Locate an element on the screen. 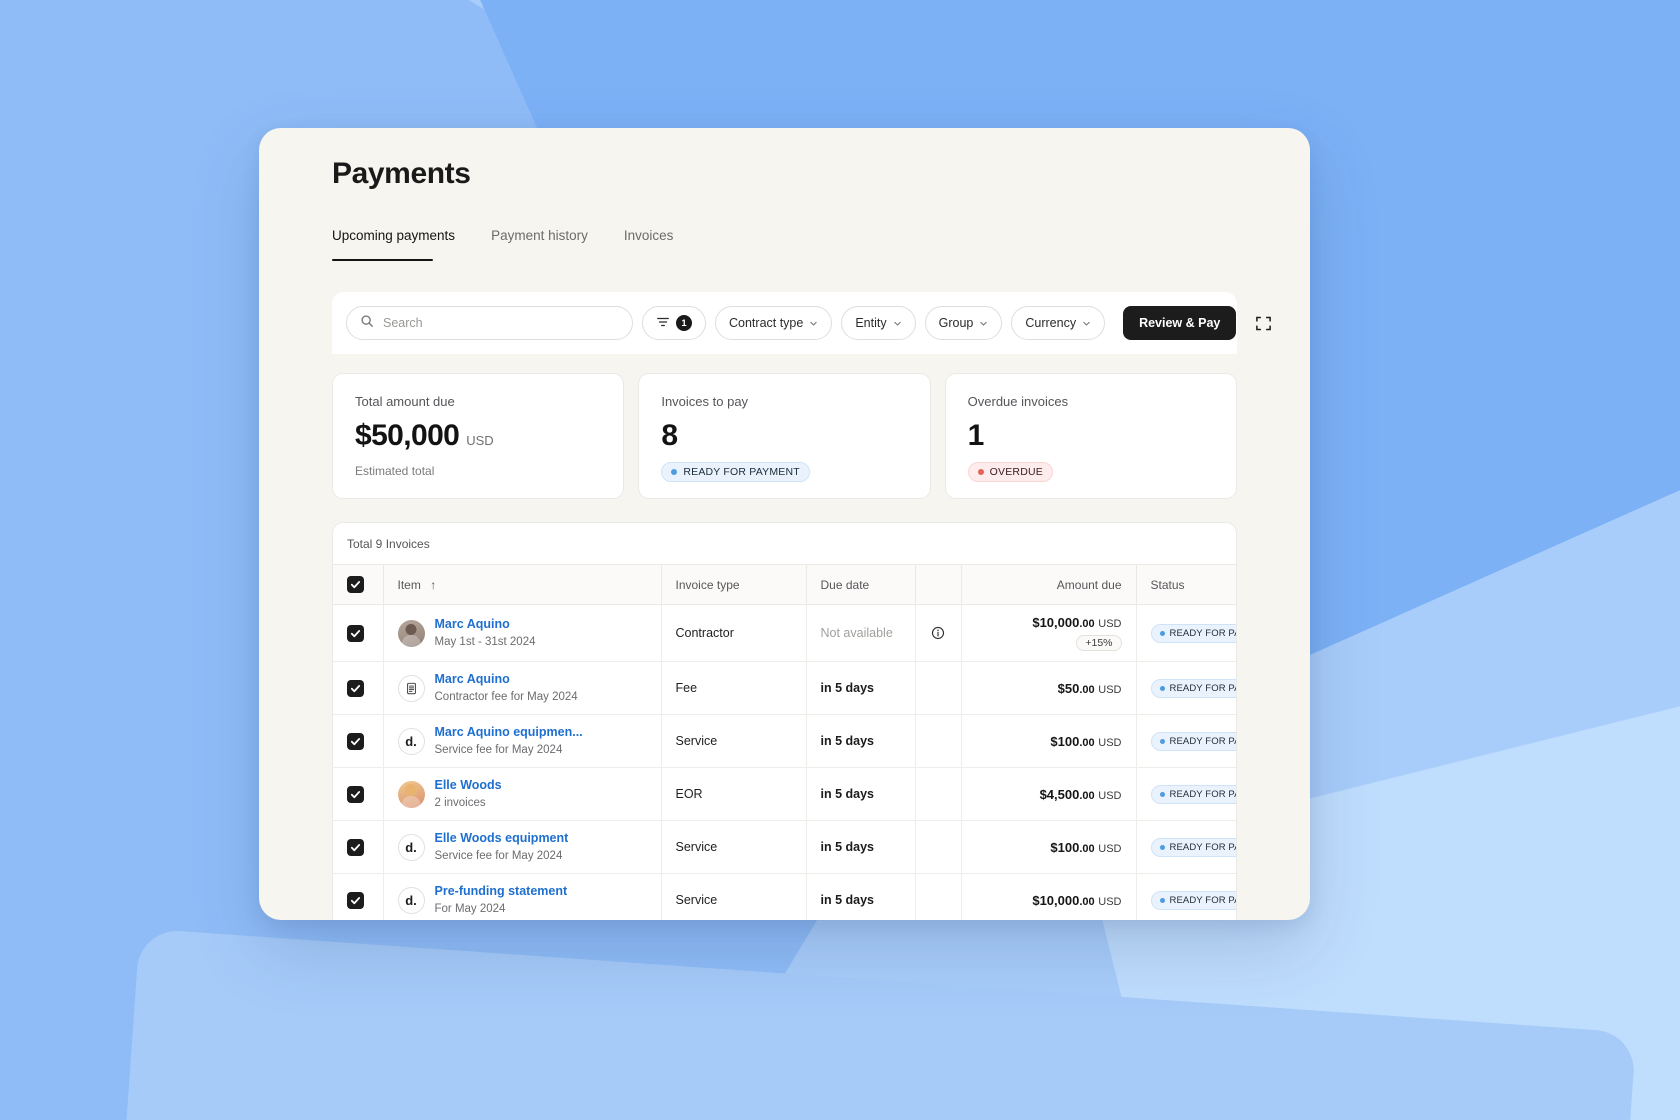 The height and width of the screenshot is (1120, 1680). search-input is located at coordinates (501, 323).